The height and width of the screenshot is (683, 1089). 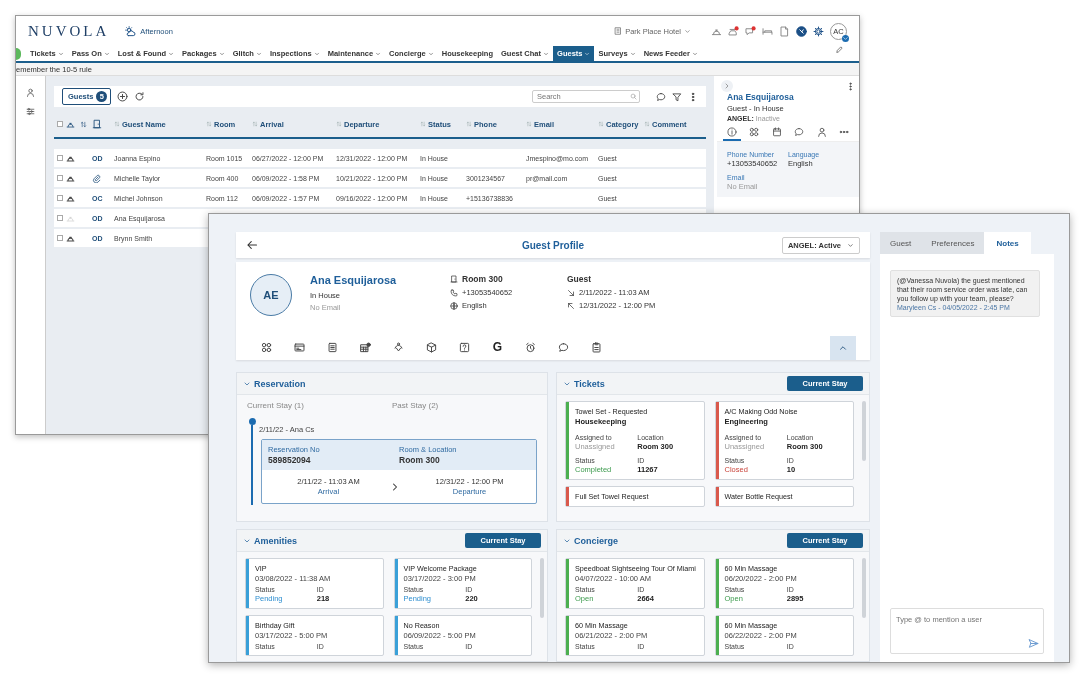 I want to click on app-logo: NUVOLA, so click(x=69, y=31).